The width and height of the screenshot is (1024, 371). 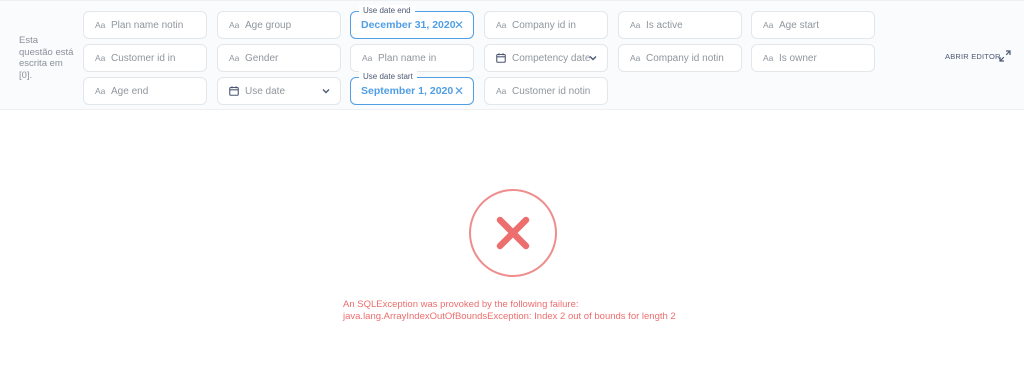 I want to click on filter-age-end: Aa Age end, so click(x=145, y=91).